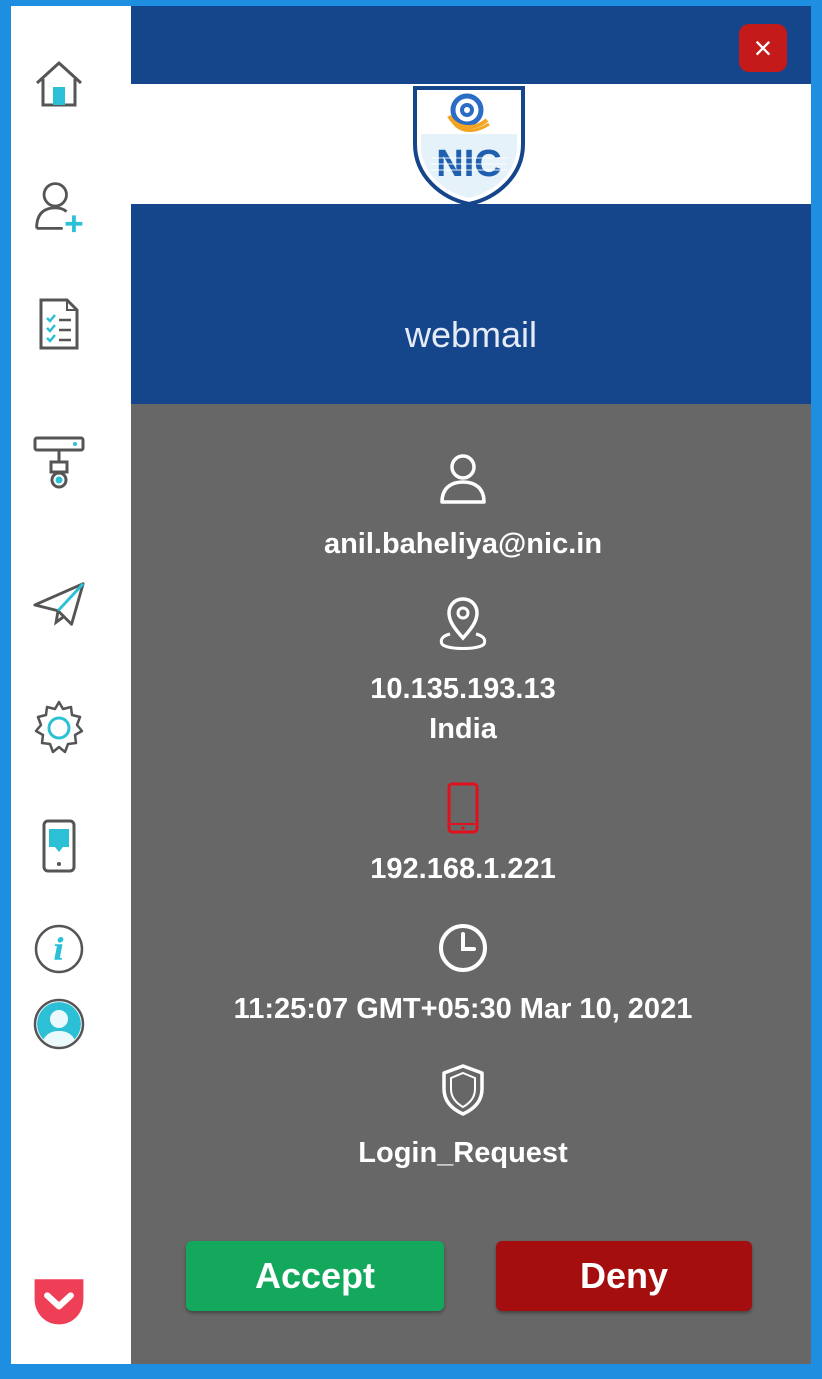 The height and width of the screenshot is (1379, 822). Describe the element at coordinates (463, 478) in the screenshot. I see `user-icon` at that location.